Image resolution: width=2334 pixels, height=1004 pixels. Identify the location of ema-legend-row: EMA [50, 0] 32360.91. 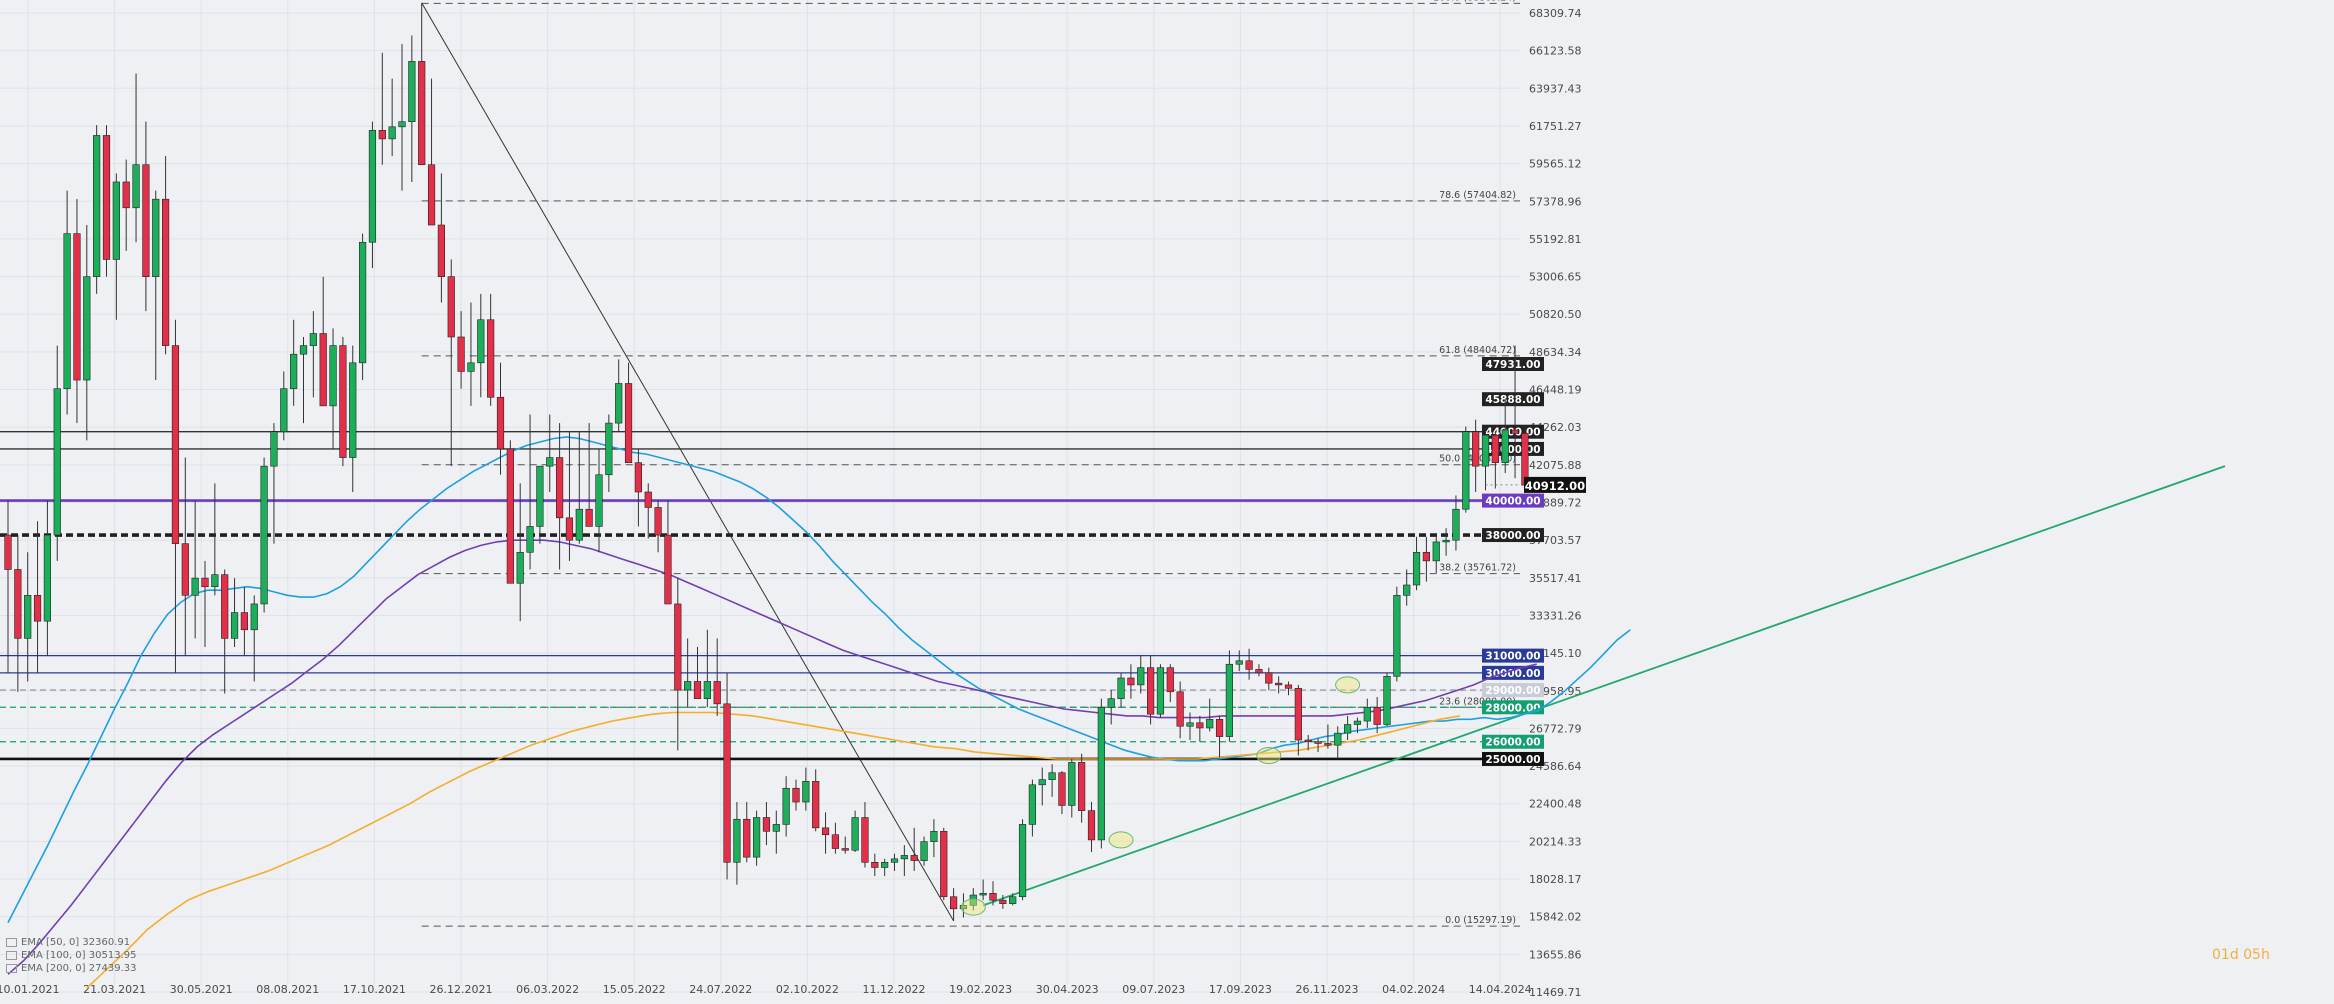
(71, 942).